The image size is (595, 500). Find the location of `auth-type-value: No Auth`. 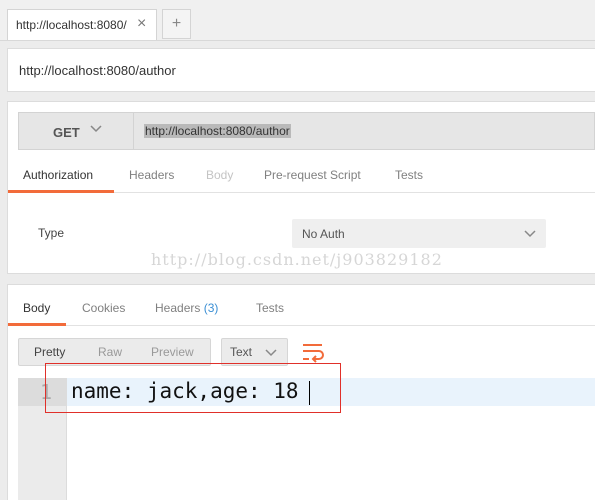

auth-type-value: No Auth is located at coordinates (323, 234).